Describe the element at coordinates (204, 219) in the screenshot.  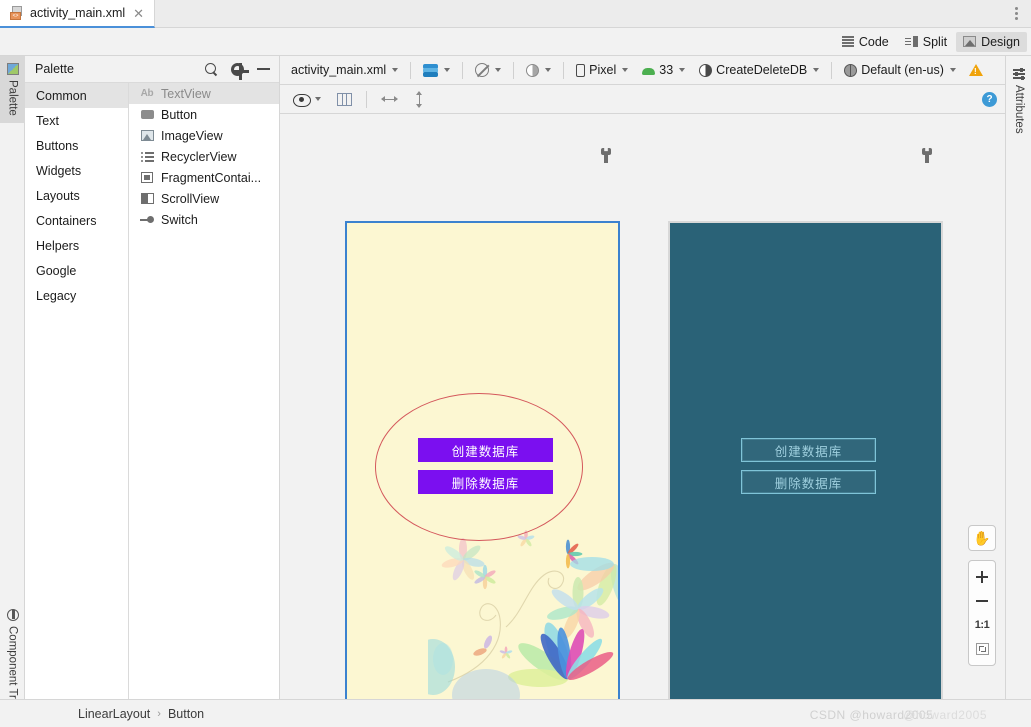
I see `palette-item-switch: Switch` at that location.